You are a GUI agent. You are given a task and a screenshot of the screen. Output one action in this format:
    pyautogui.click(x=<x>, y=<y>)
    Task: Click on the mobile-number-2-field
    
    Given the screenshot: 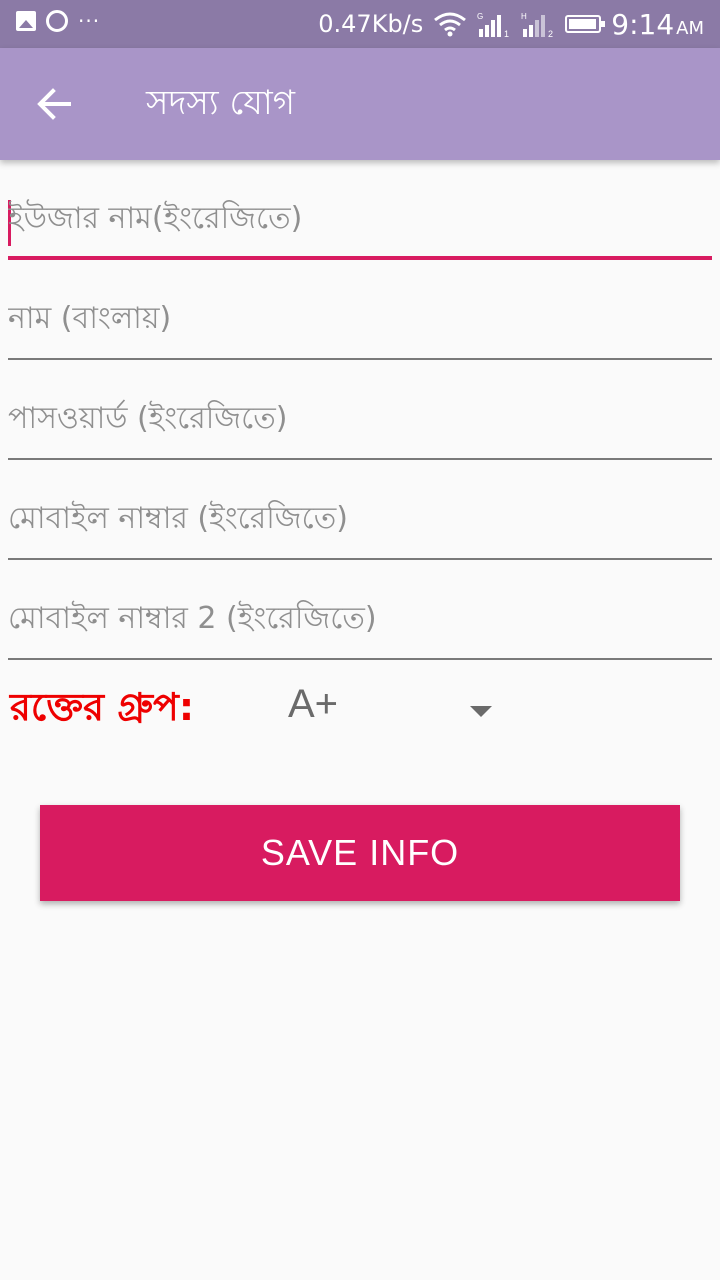 What is the action you would take?
    pyautogui.click(x=360, y=610)
    